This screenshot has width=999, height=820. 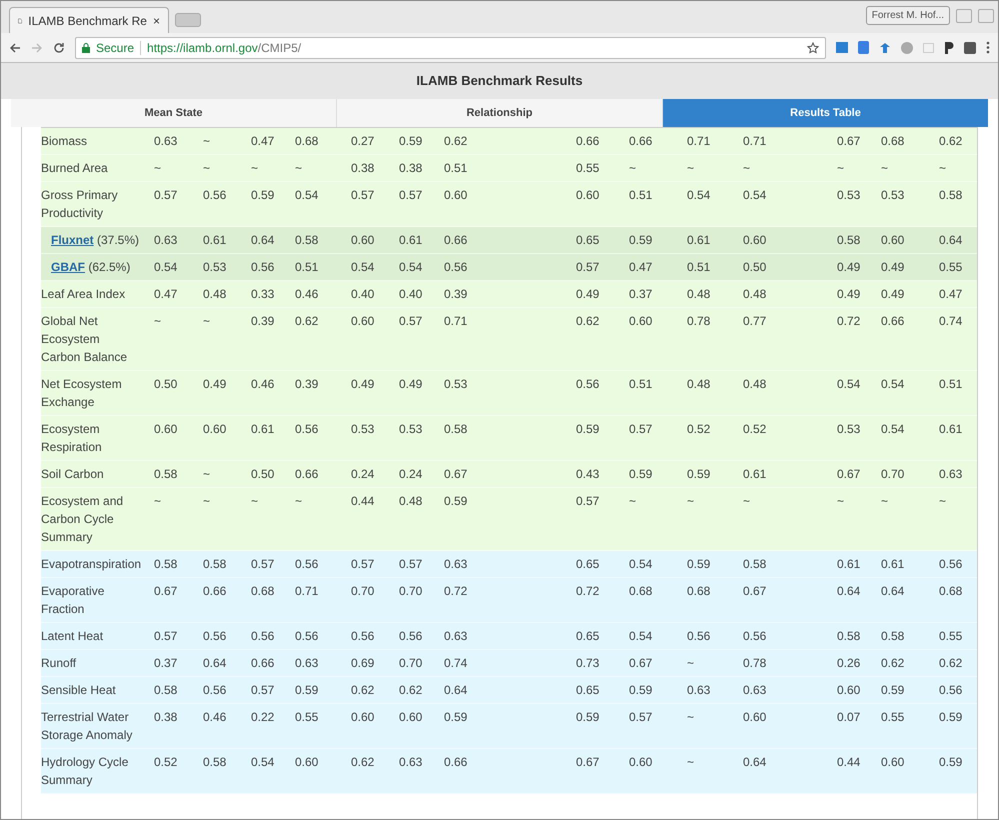 I want to click on close-tab-button: ×, so click(x=156, y=21).